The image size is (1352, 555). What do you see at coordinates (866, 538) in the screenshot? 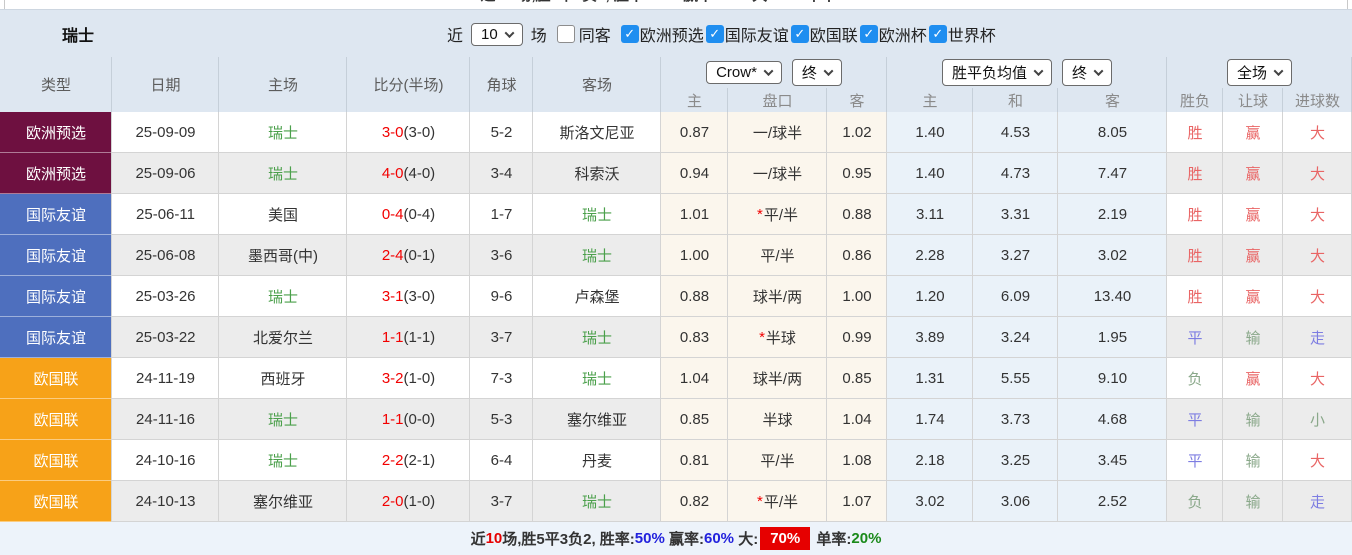
I see `summary-segment: 20%` at bounding box center [866, 538].